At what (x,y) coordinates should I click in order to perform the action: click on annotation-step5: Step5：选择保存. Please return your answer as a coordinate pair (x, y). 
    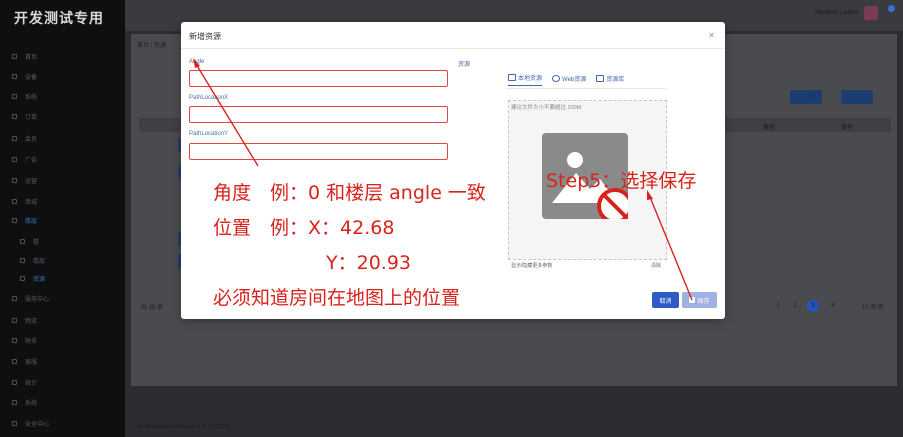
    Looking at the image, I should click on (621, 181).